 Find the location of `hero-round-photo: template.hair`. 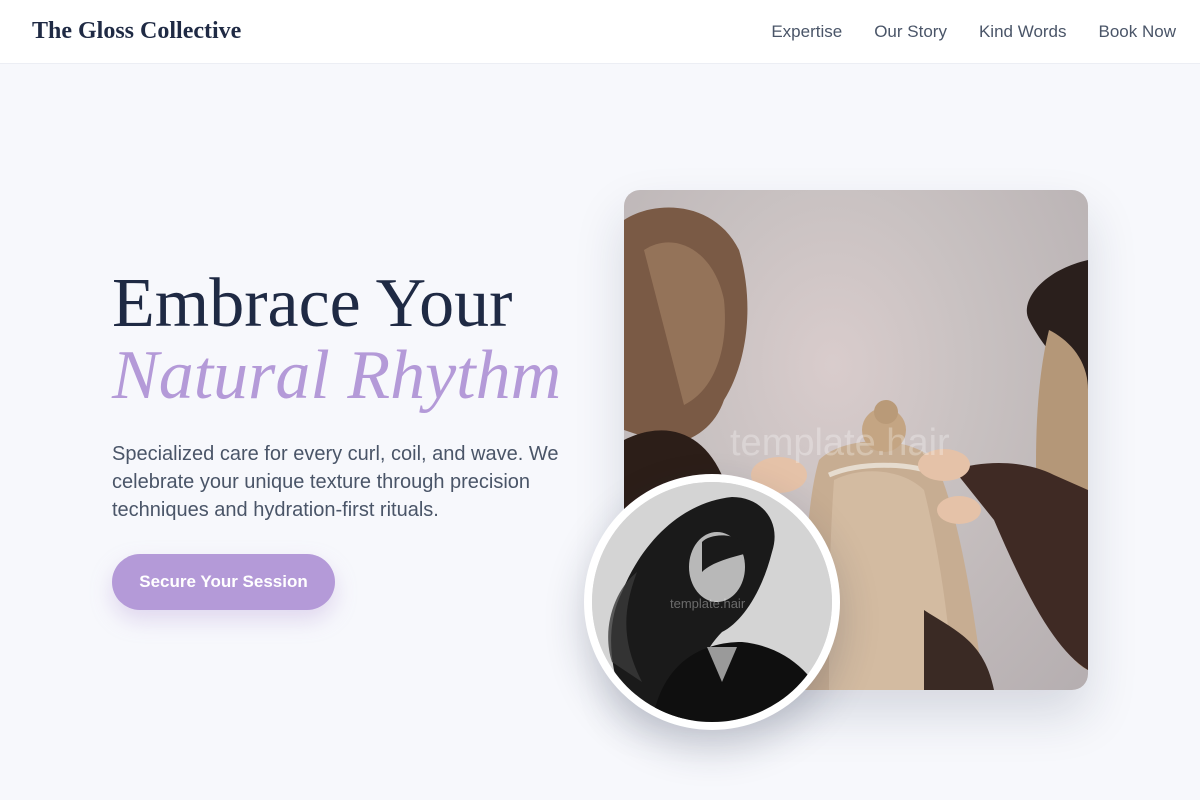

hero-round-photo: template.hair is located at coordinates (712, 602).